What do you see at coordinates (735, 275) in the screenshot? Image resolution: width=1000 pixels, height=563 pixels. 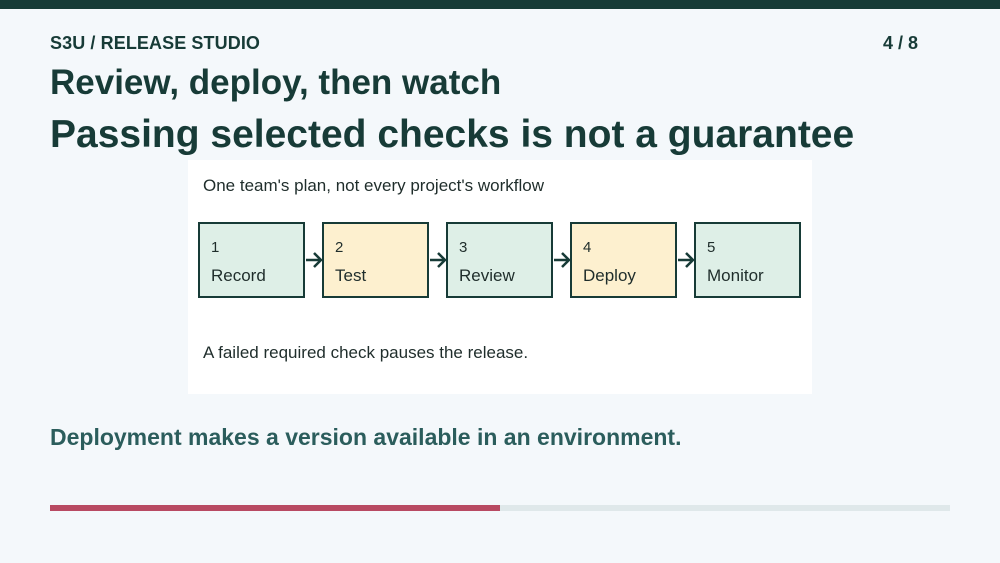 I see `step-label: Monitor` at bounding box center [735, 275].